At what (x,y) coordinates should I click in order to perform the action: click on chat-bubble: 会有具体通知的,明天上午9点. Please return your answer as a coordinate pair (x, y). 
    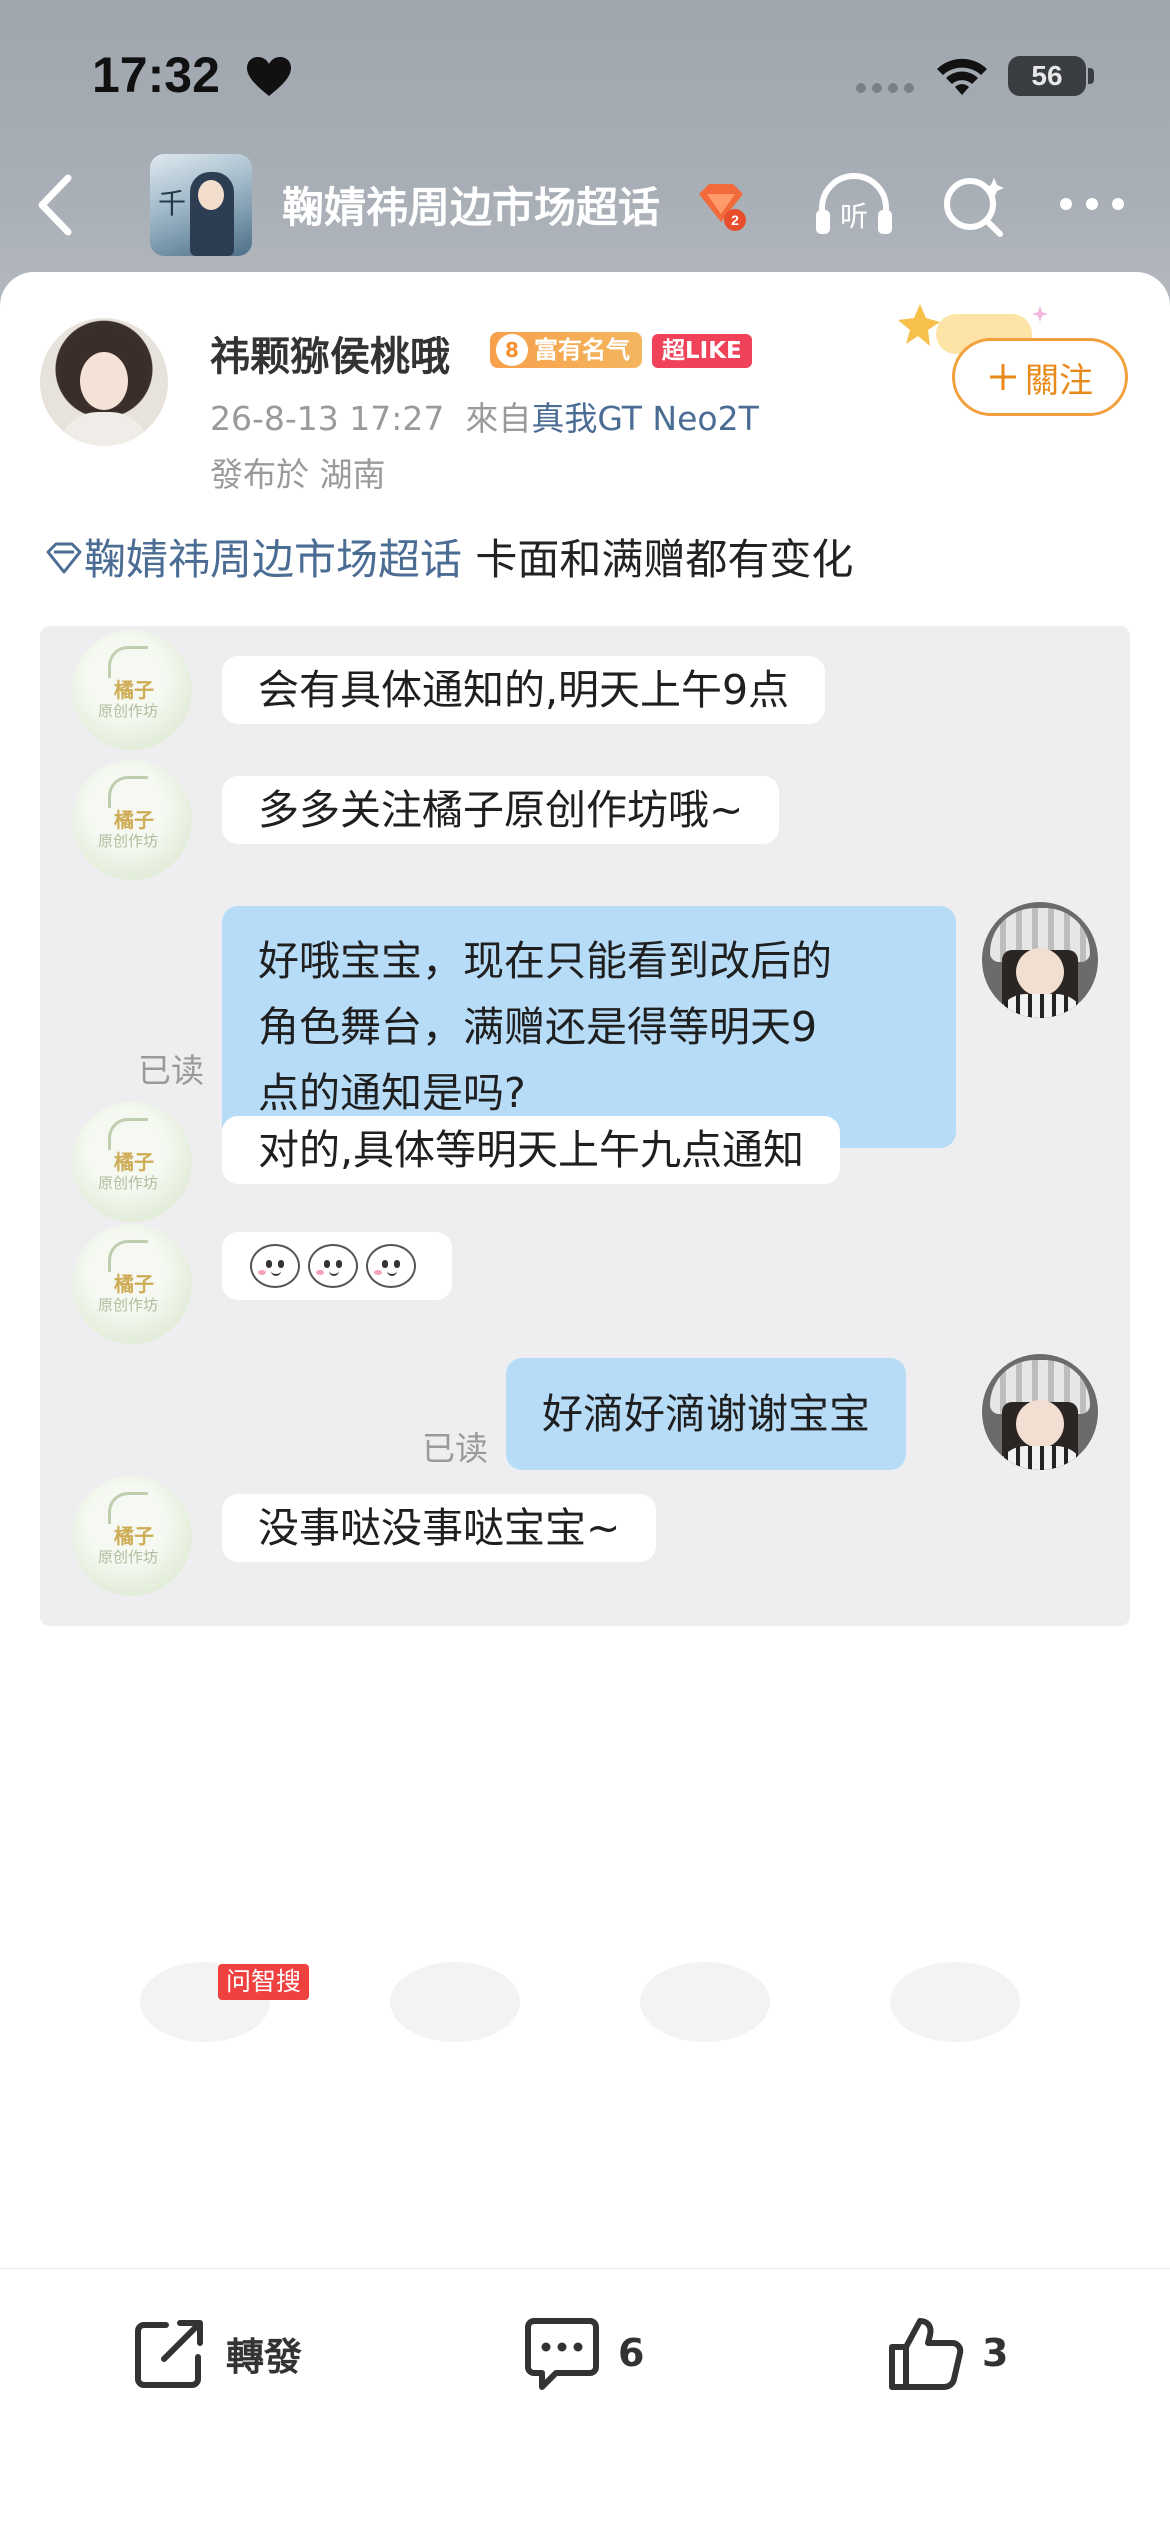
    Looking at the image, I should click on (524, 690).